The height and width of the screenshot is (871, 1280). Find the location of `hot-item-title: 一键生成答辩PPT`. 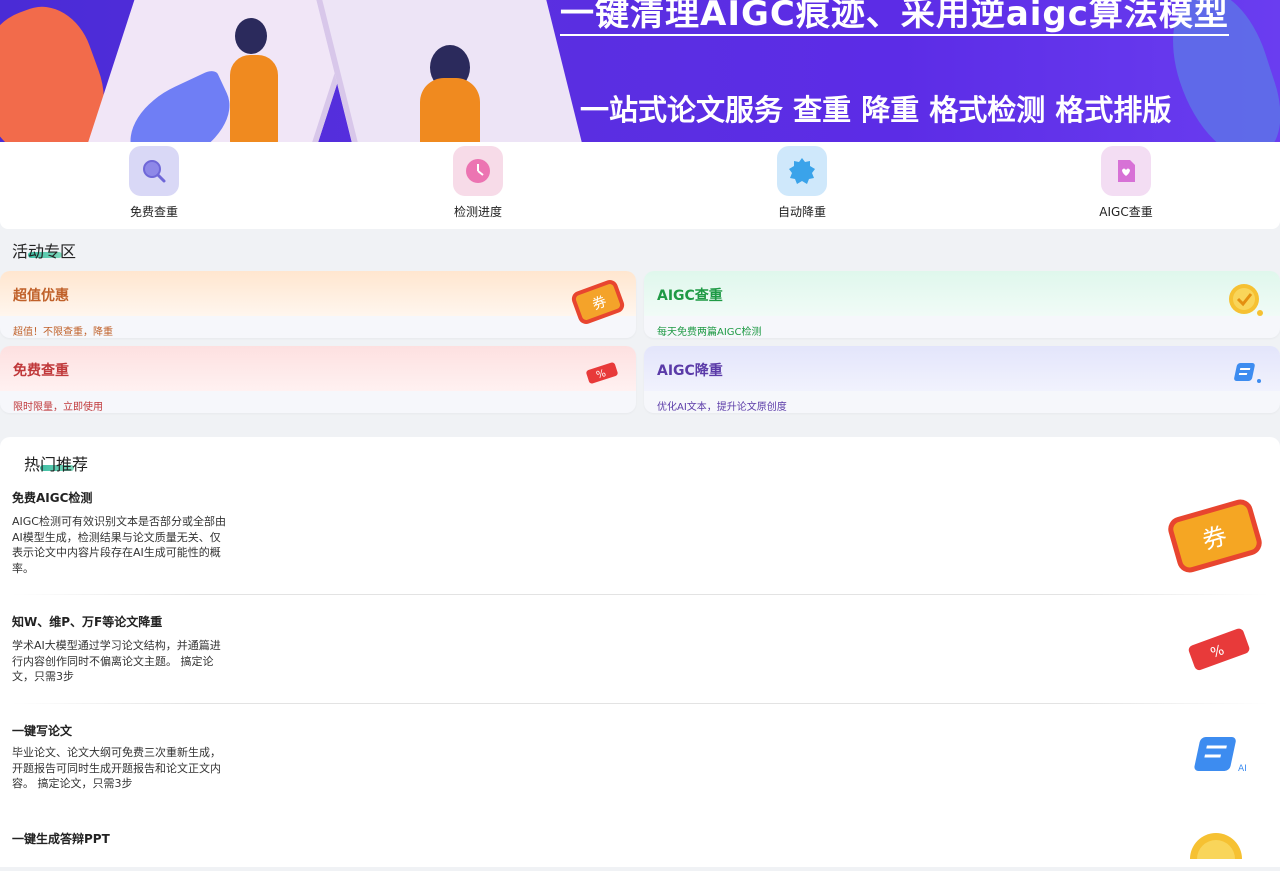

hot-item-title: 一键生成答辩PPT is located at coordinates (61, 839).